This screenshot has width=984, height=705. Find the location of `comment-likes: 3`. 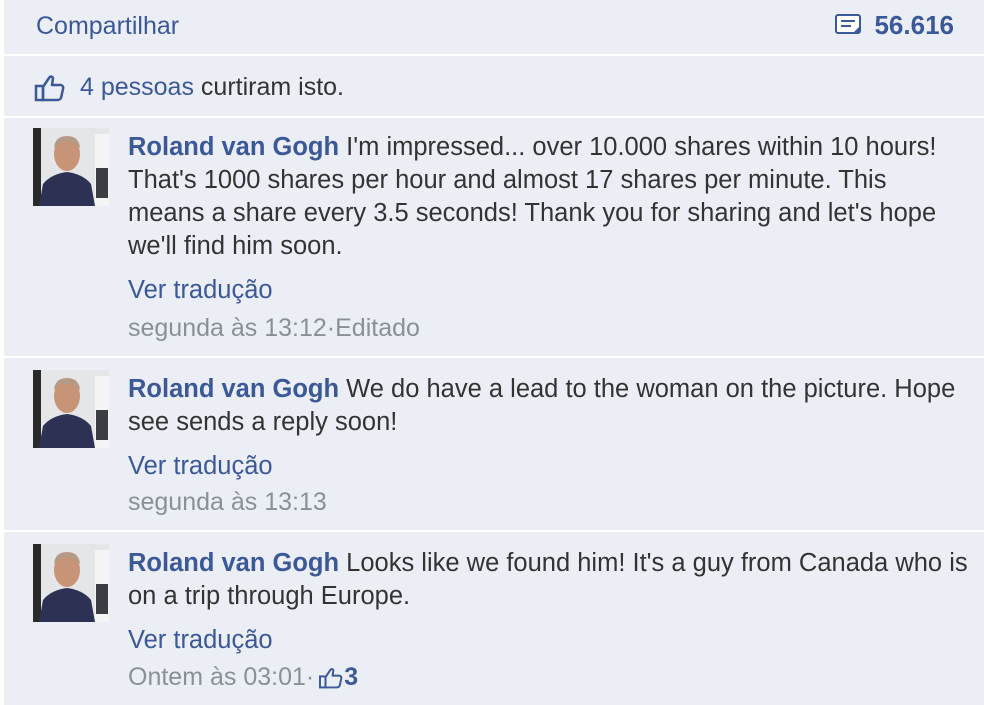

comment-likes: 3 is located at coordinates (338, 677).